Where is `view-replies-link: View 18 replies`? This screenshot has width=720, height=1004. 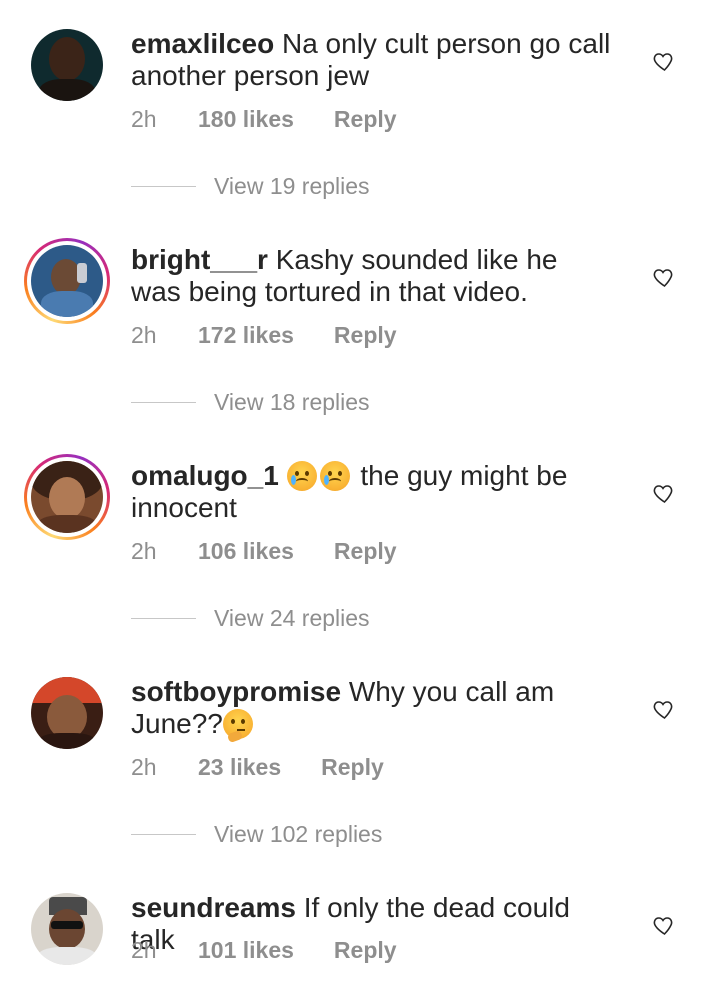
view-replies-link: View 18 replies is located at coordinates (250, 402).